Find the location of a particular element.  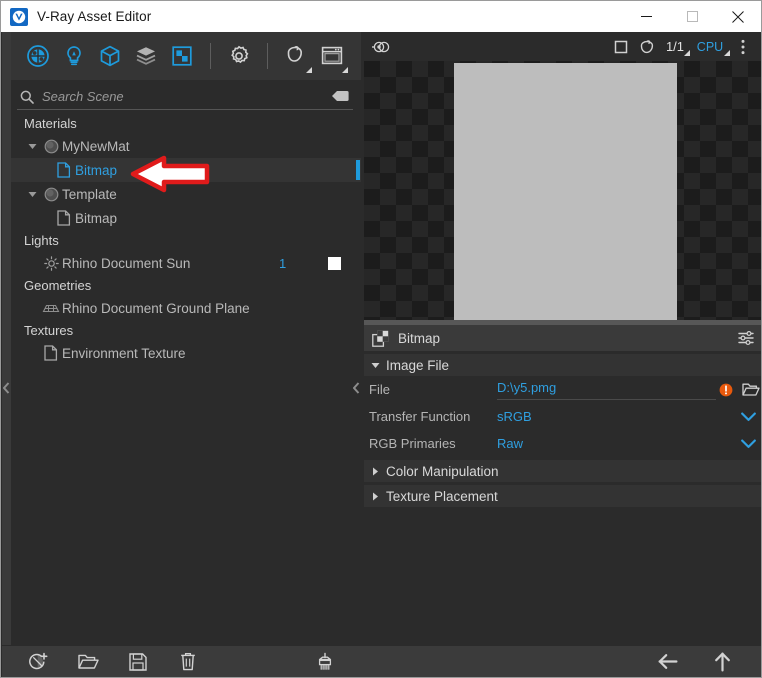

up-button is located at coordinates (722, 662).